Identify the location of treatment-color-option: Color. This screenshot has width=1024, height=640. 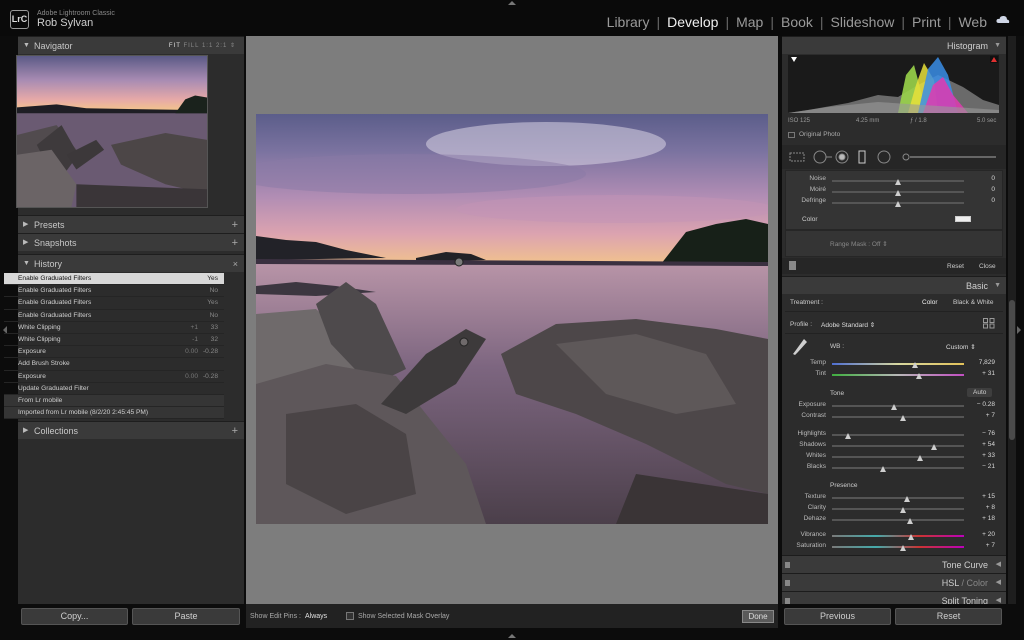
(930, 302).